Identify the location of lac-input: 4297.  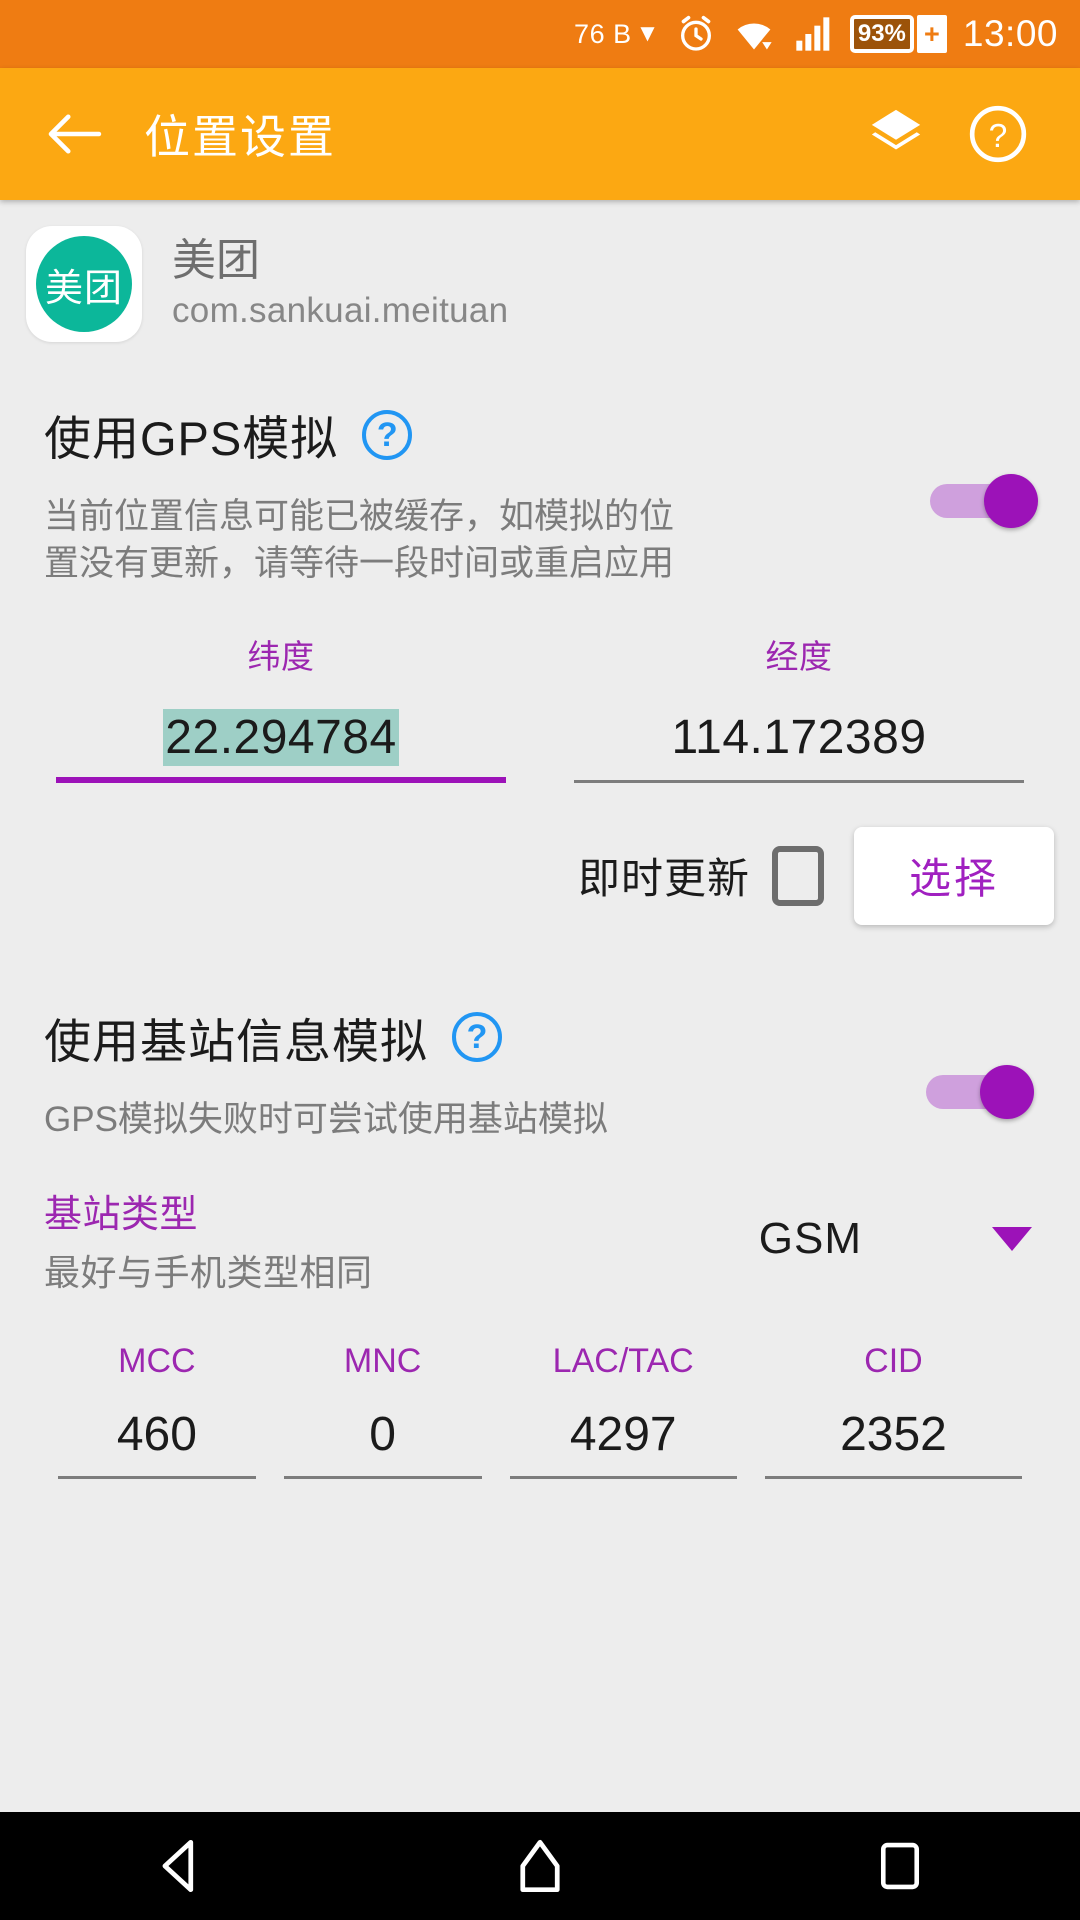
(623, 1434).